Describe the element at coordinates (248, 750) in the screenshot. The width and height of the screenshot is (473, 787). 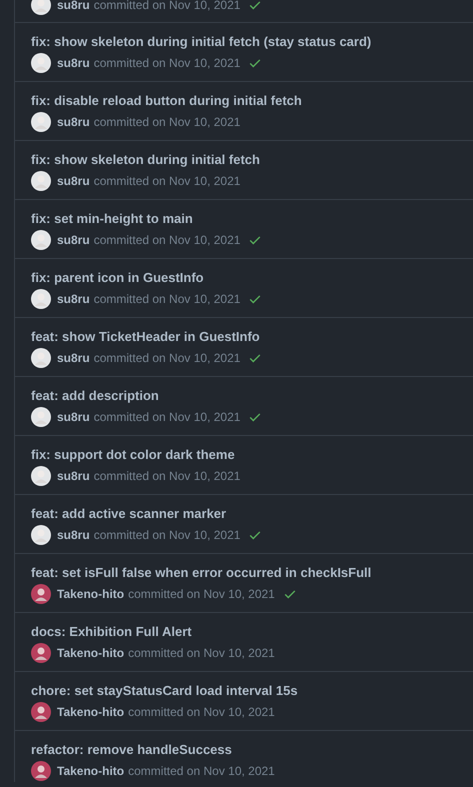
I see `commit-title: refactor: remove handleSuccess` at that location.